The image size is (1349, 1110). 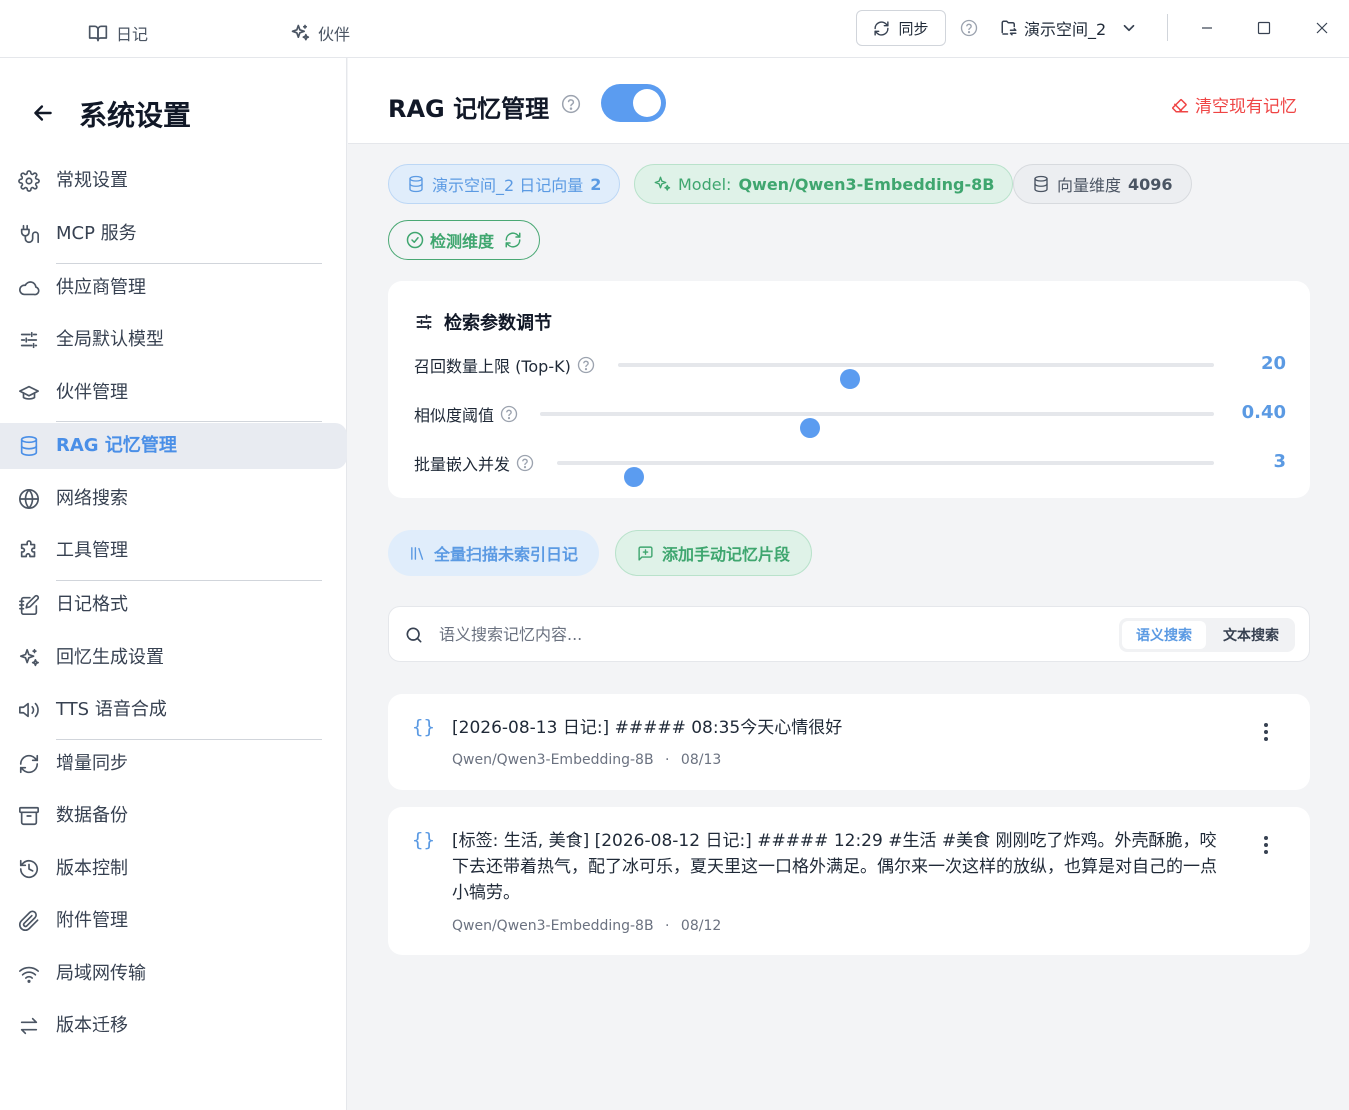 I want to click on param-row-concurrency: 批量嵌入并发 3, so click(x=850, y=467).